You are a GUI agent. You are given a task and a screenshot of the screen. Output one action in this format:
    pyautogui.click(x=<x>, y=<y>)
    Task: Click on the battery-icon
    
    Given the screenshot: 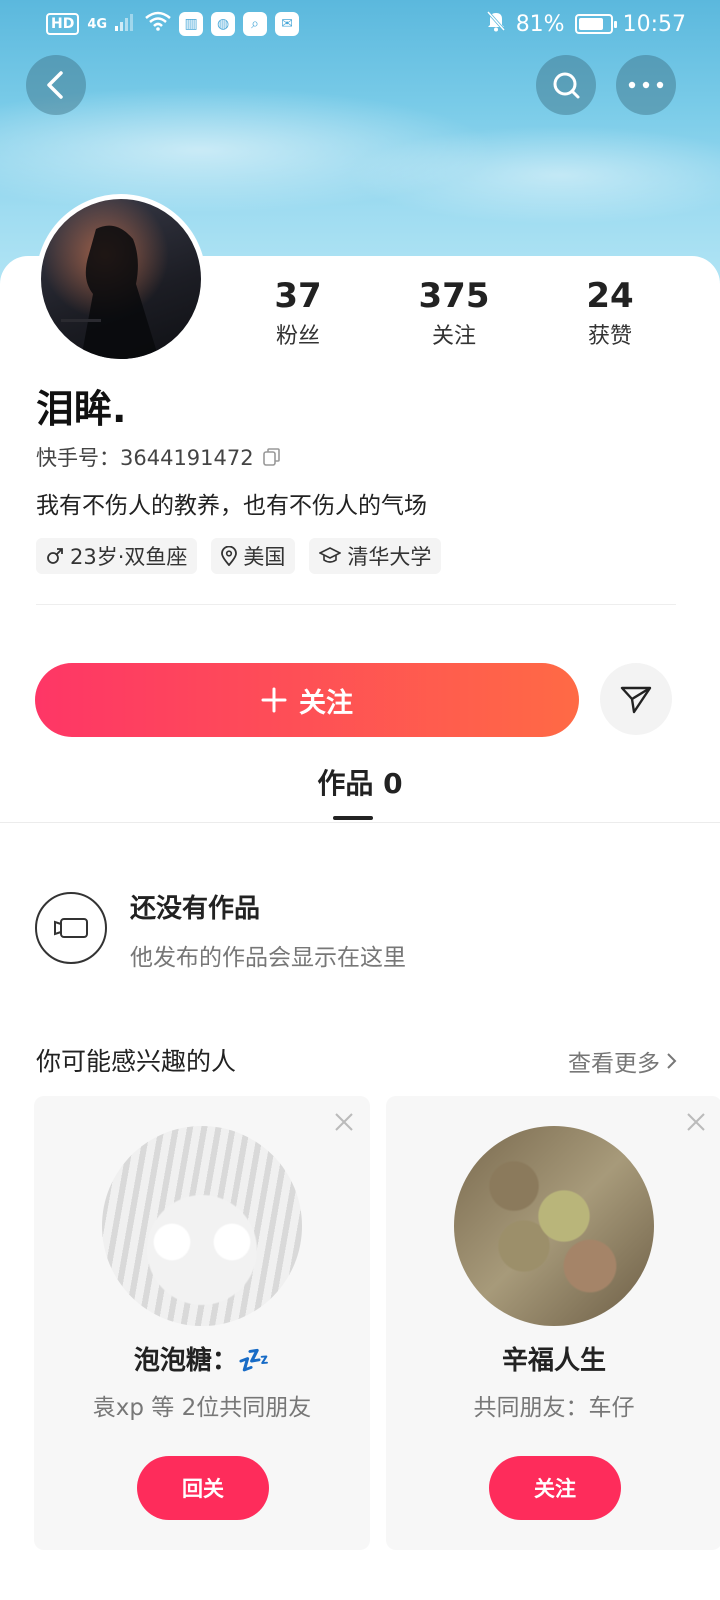 What is the action you would take?
    pyautogui.click(x=595, y=24)
    